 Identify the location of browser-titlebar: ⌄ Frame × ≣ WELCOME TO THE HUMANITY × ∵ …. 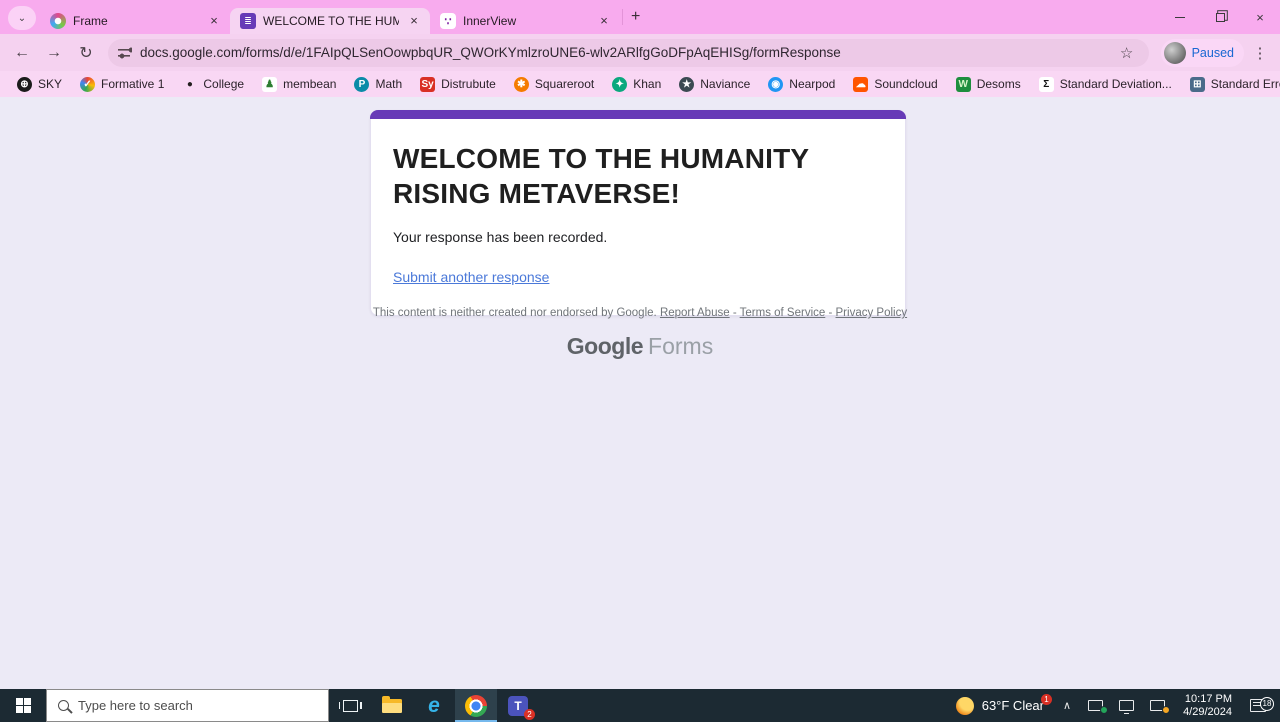
(640, 17).